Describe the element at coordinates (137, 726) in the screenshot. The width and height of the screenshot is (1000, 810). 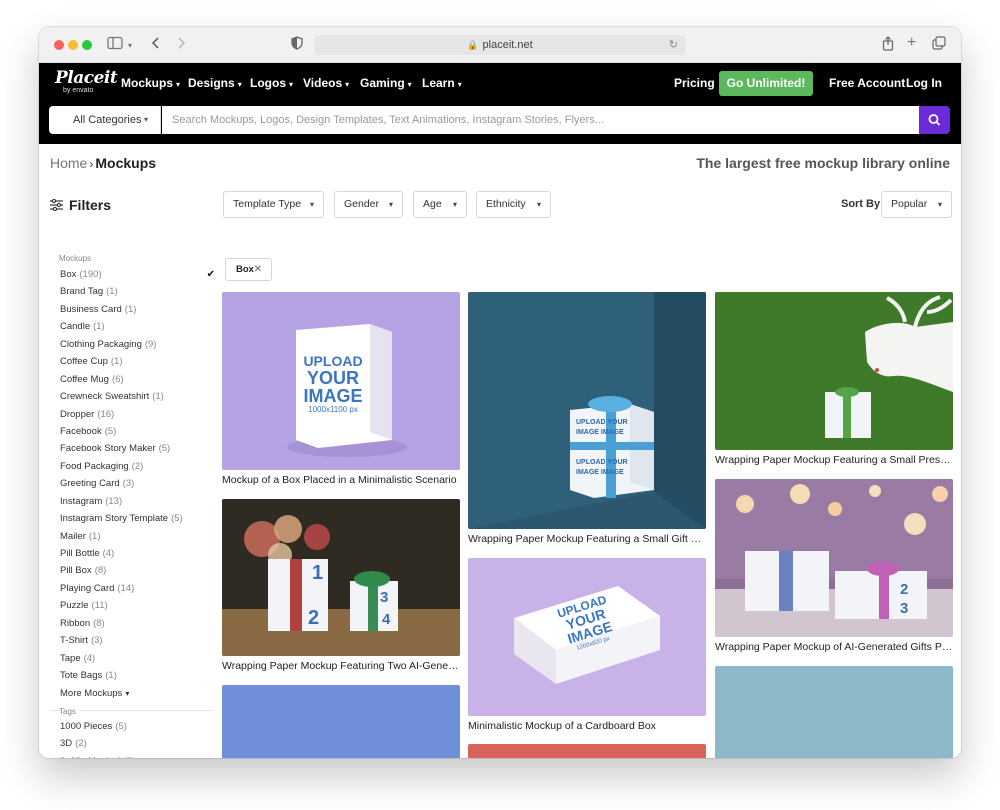
I see `tag-item: 1000 Pieces (5)` at that location.